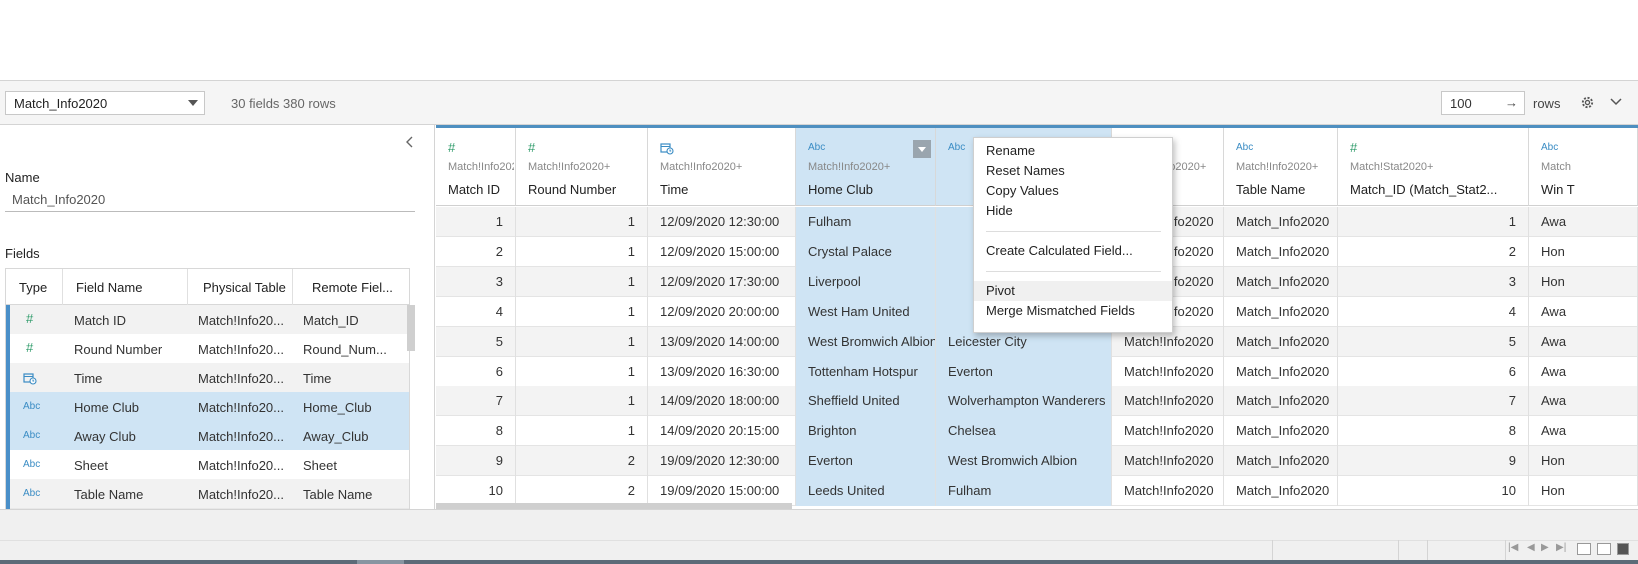  I want to click on name-field: Match_Info2020, so click(210, 200).